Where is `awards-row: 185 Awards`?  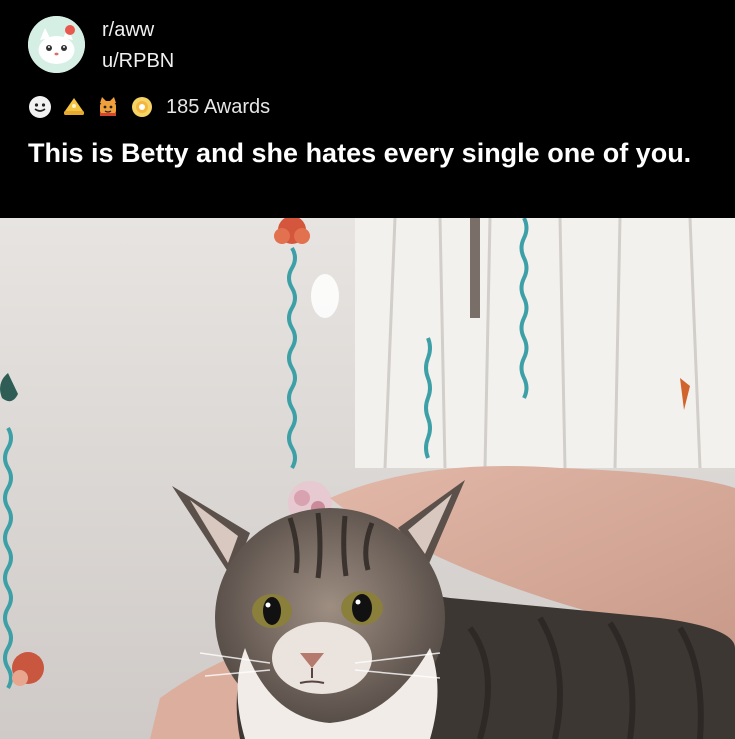 awards-row: 185 Awards is located at coordinates (149, 107).